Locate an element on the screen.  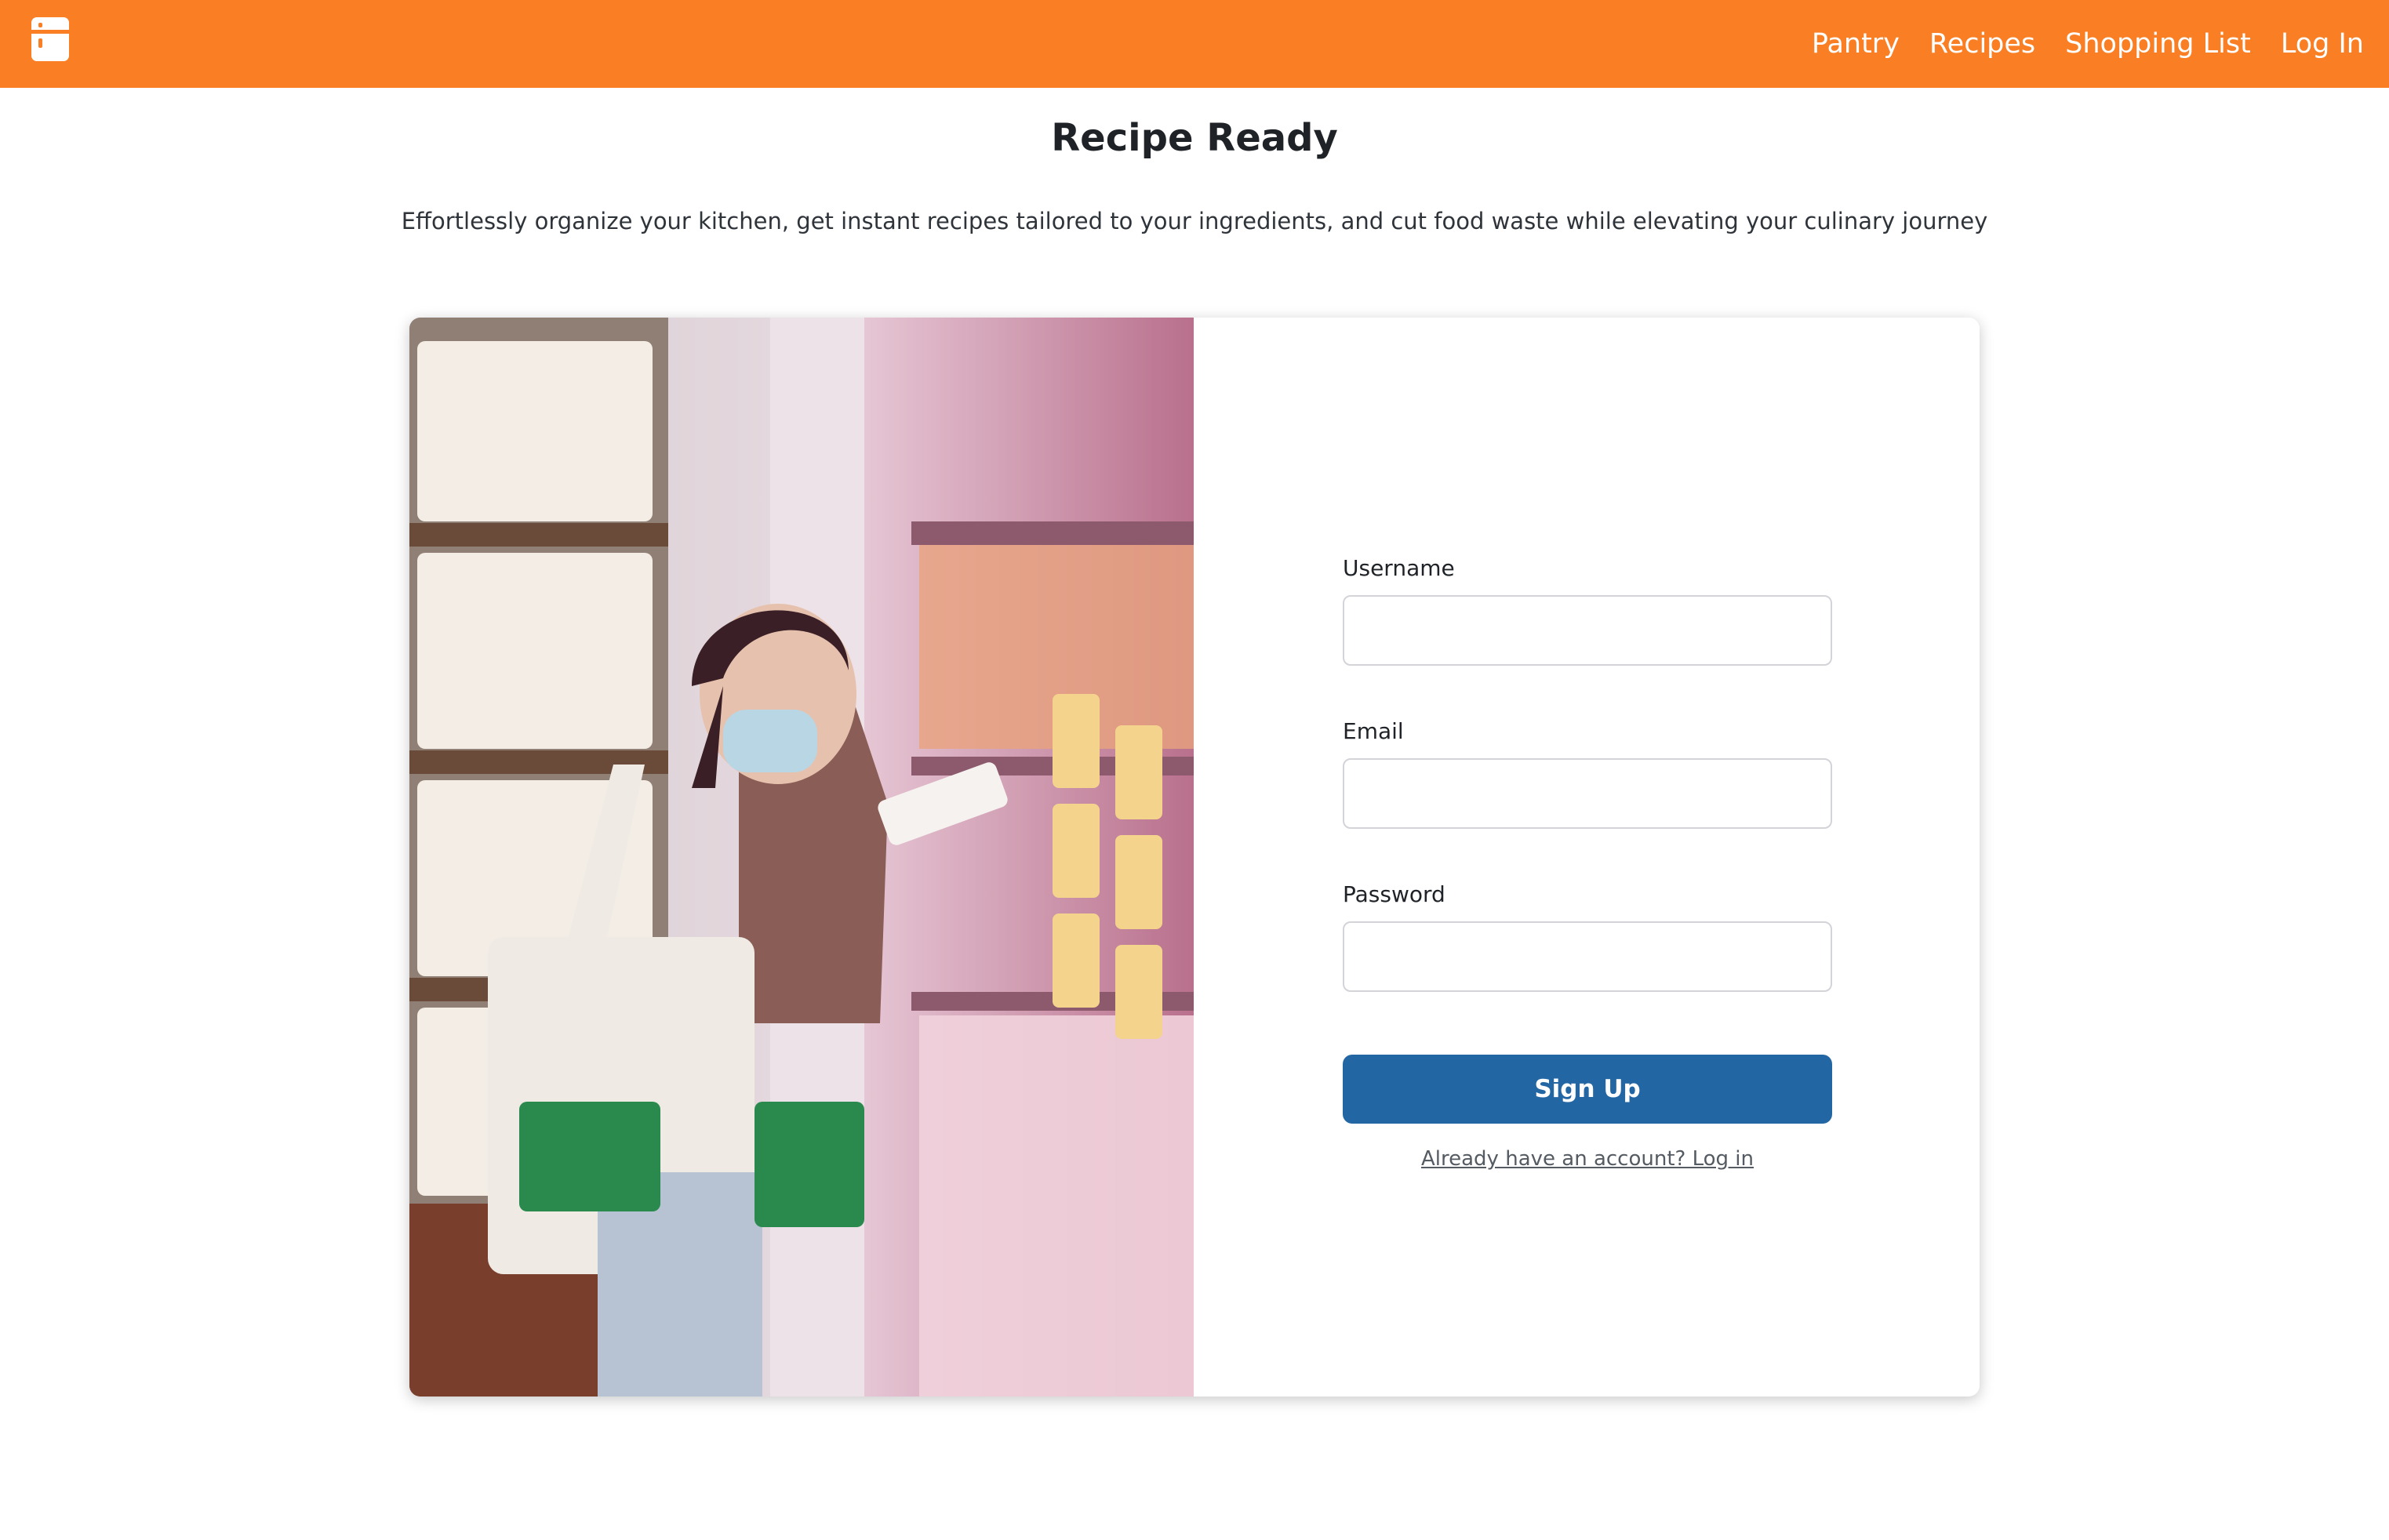
fridge-icon is located at coordinates (50, 39).